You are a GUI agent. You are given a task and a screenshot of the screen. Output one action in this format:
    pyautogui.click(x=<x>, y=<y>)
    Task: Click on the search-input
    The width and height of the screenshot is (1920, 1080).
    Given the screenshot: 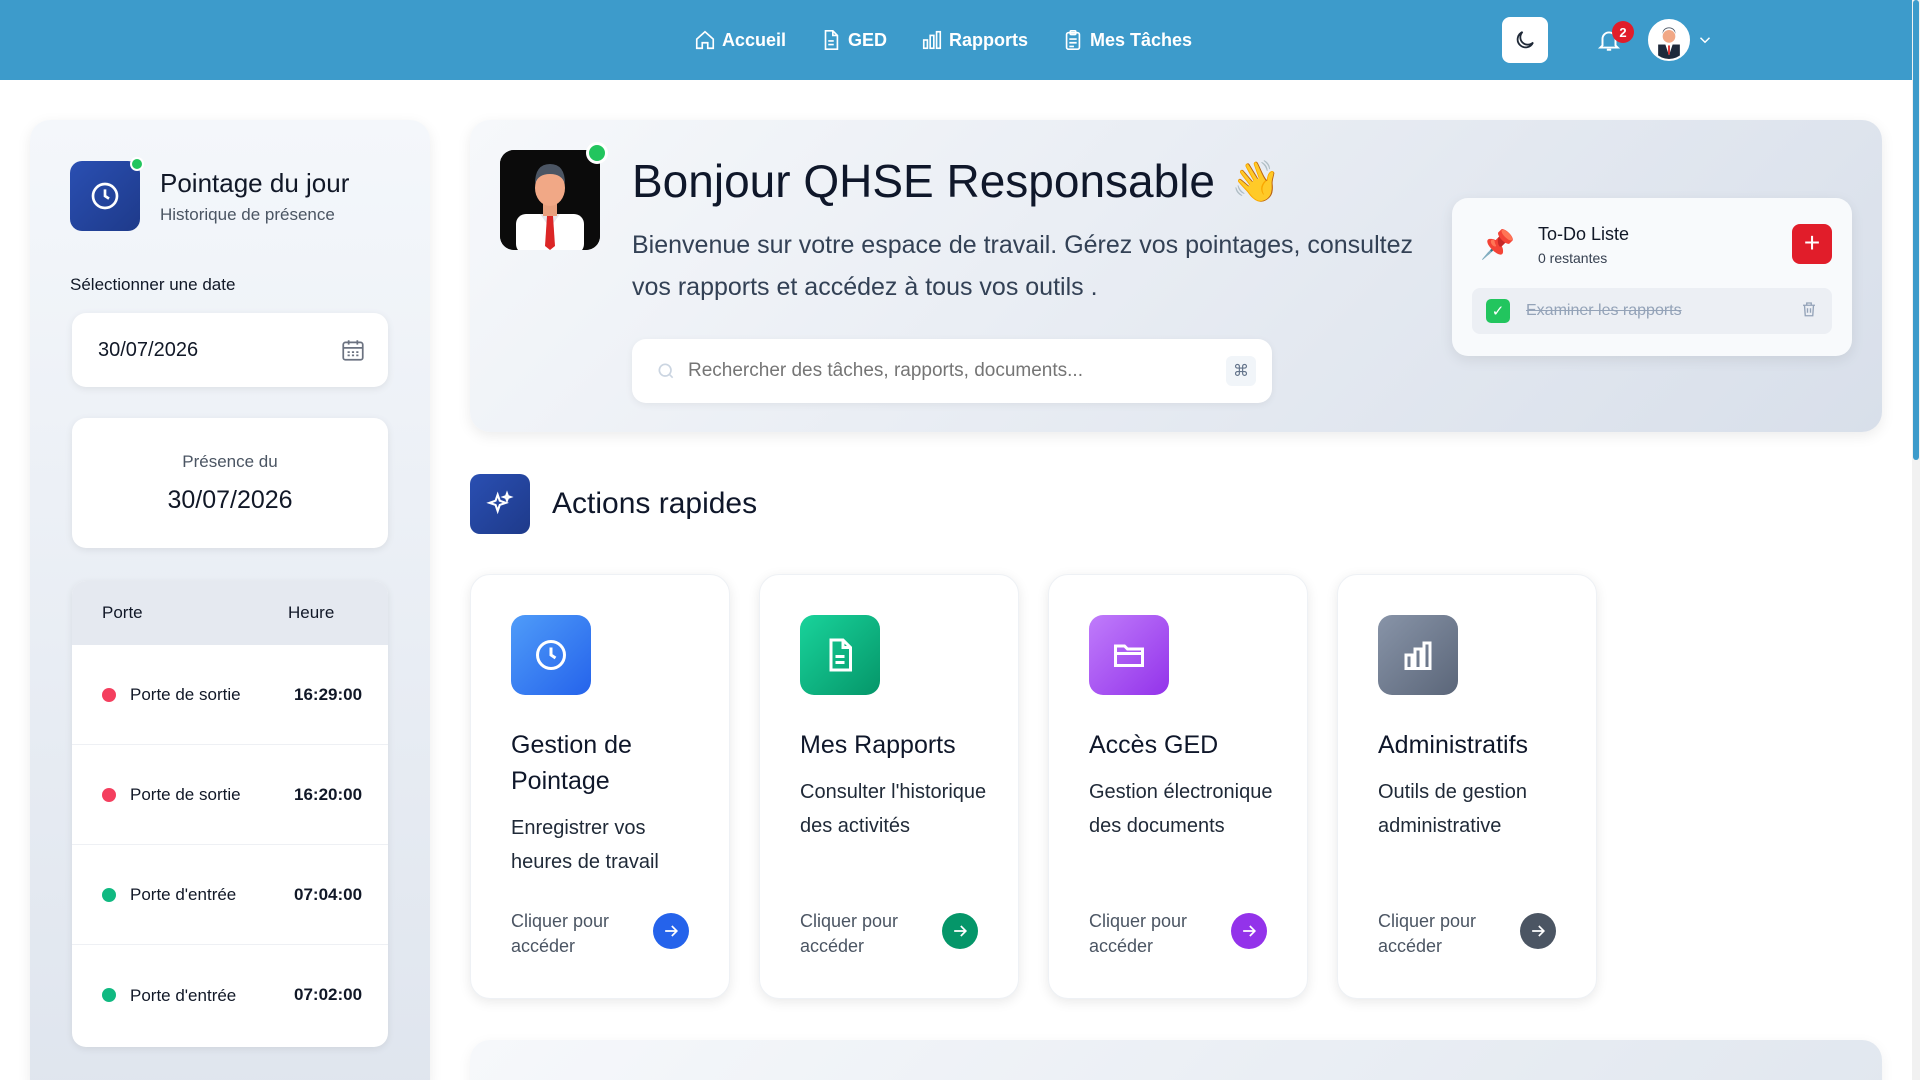 What is the action you would take?
    pyautogui.click(x=957, y=371)
    